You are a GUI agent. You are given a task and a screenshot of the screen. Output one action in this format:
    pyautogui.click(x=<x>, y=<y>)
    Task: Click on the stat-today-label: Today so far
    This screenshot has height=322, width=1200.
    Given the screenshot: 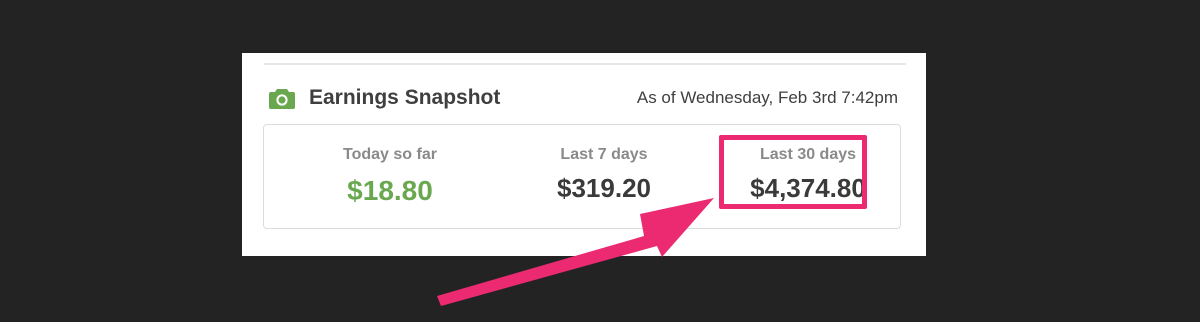 What is the action you would take?
    pyautogui.click(x=390, y=154)
    